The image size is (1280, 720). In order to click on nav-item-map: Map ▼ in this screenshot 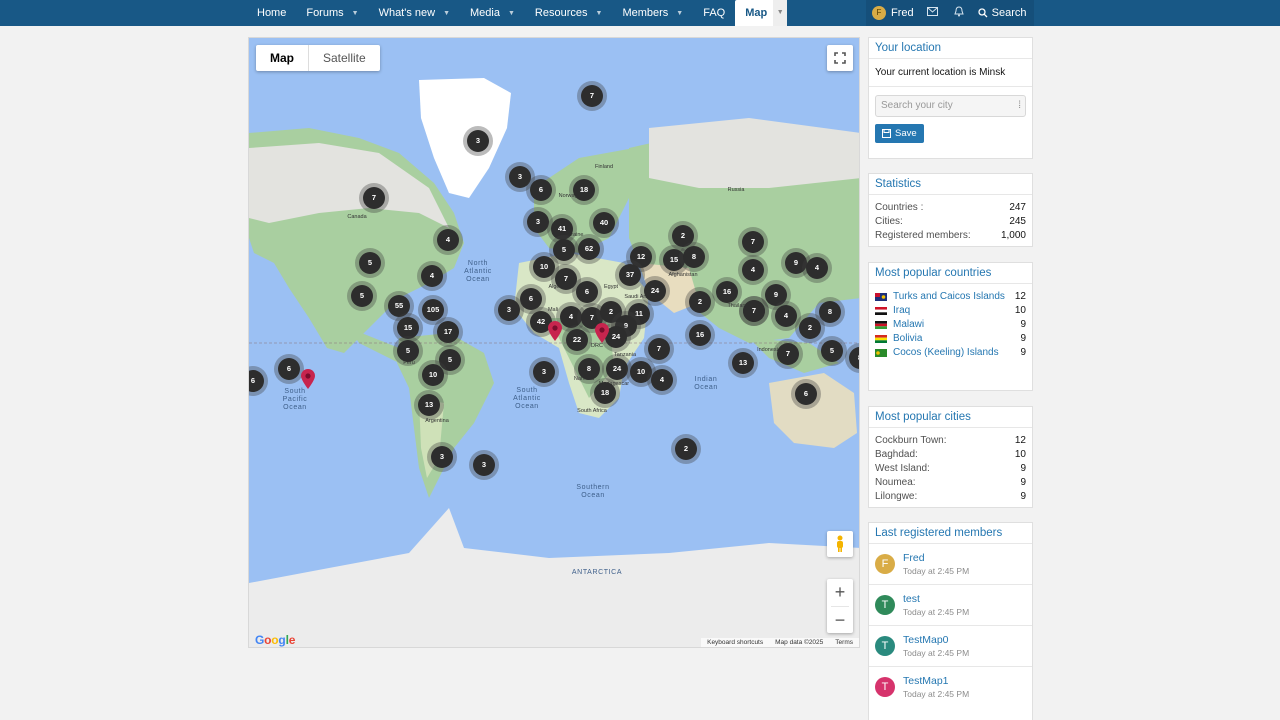, I will do `click(761, 13)`.